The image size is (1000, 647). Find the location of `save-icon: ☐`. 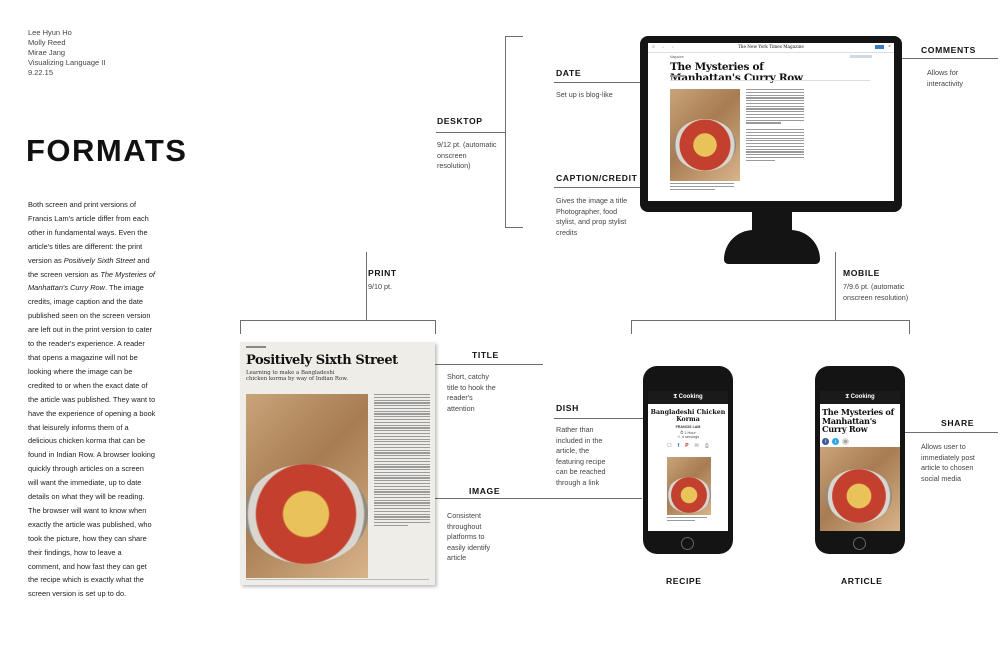

save-icon: ☐ is located at coordinates (669, 446).